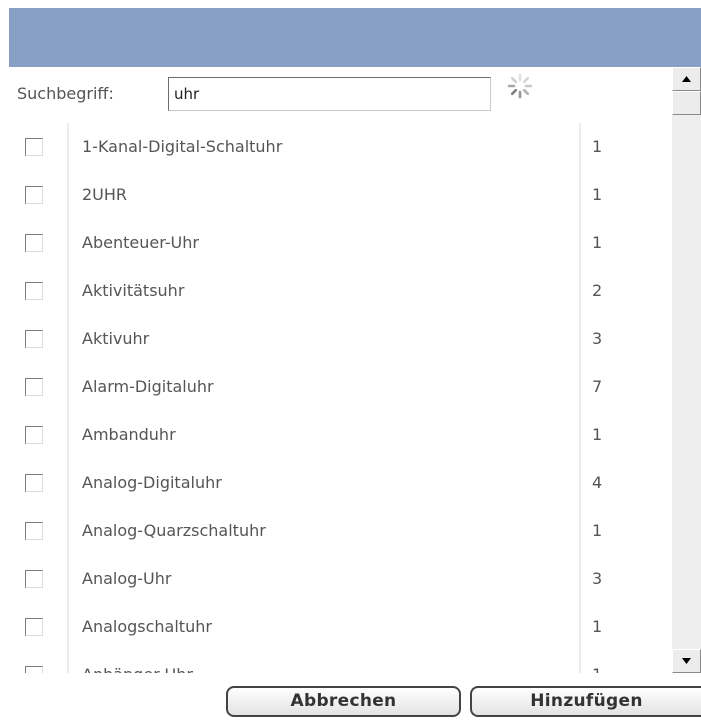 The width and height of the screenshot is (701, 722). Describe the element at coordinates (340, 387) in the screenshot. I see `list-item: Alarm-Digitaluhr 7` at that location.